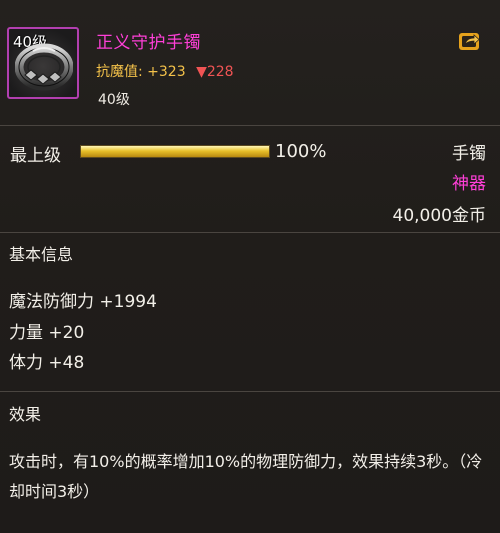 Image resolution: width=500 pixels, height=533 pixels. Describe the element at coordinates (148, 43) in the screenshot. I see `item-name: 正义守护手镯` at that location.